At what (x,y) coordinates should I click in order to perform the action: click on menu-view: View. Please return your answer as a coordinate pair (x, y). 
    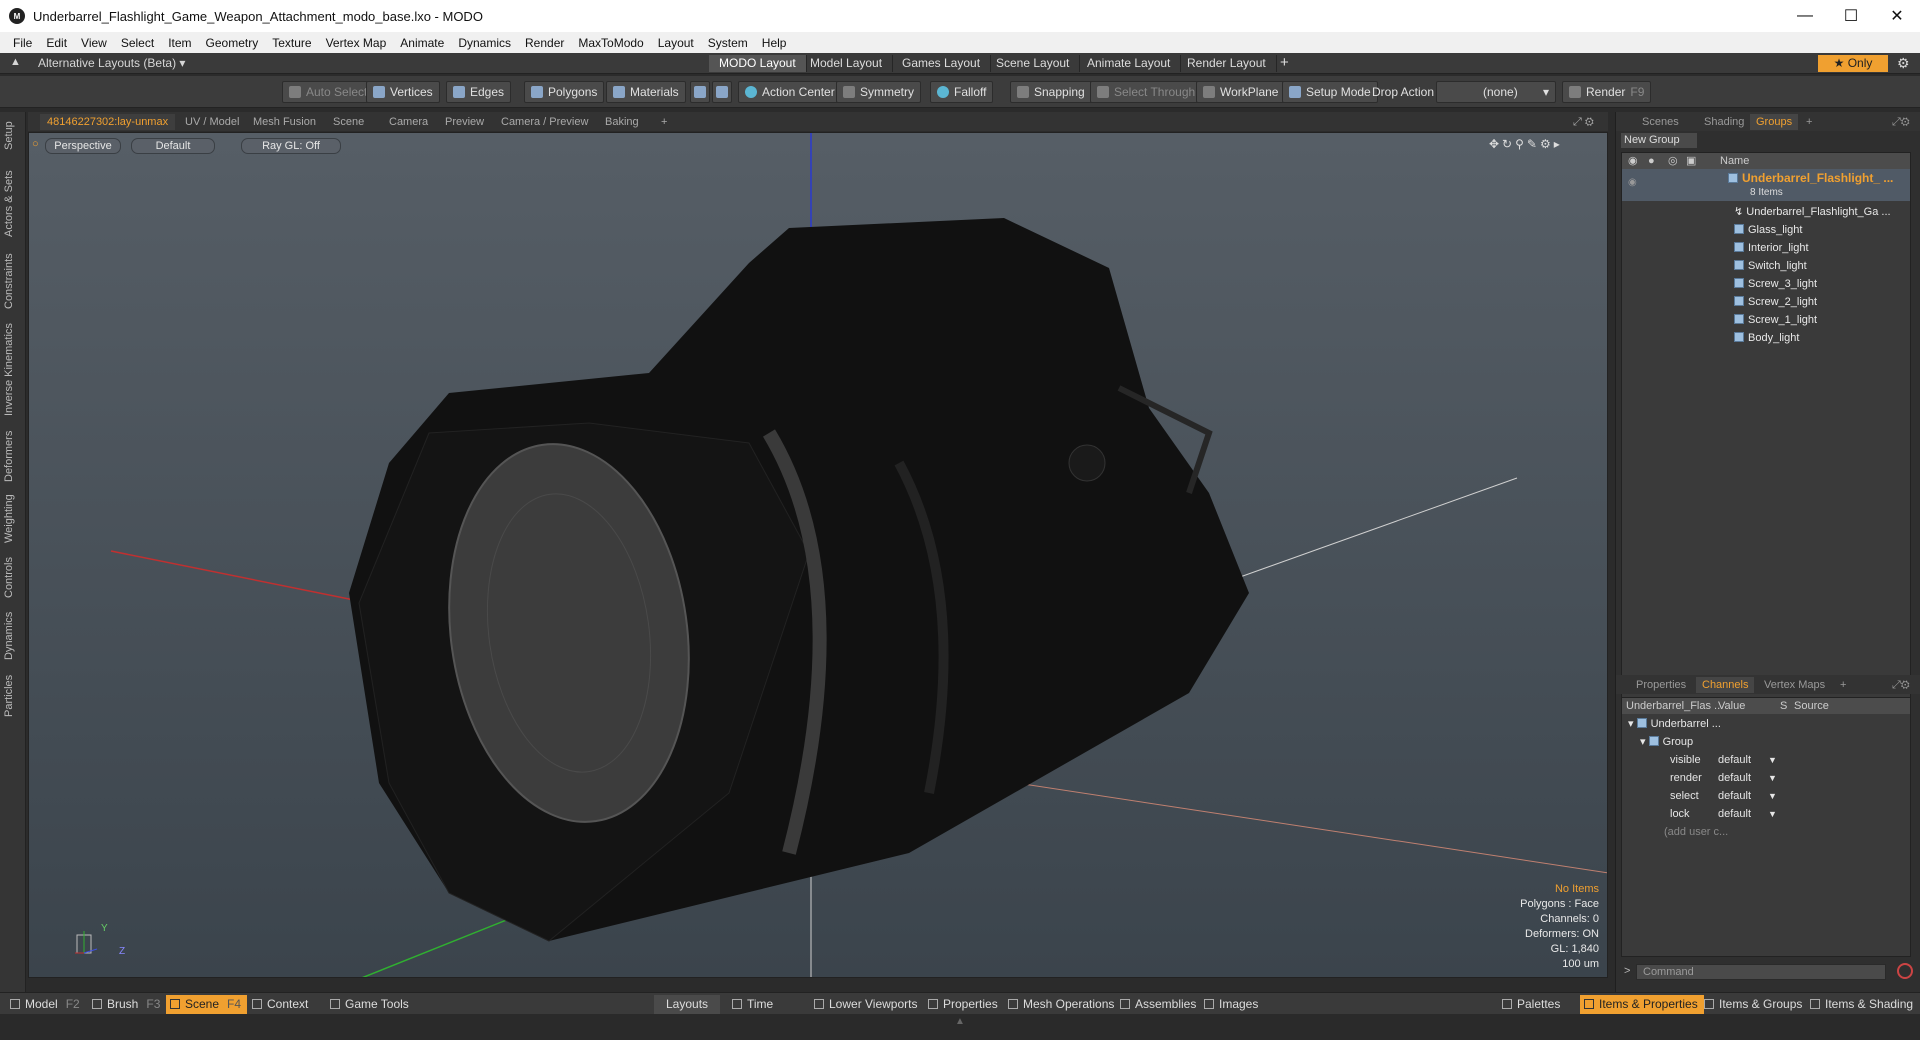
    Looking at the image, I should click on (94, 43).